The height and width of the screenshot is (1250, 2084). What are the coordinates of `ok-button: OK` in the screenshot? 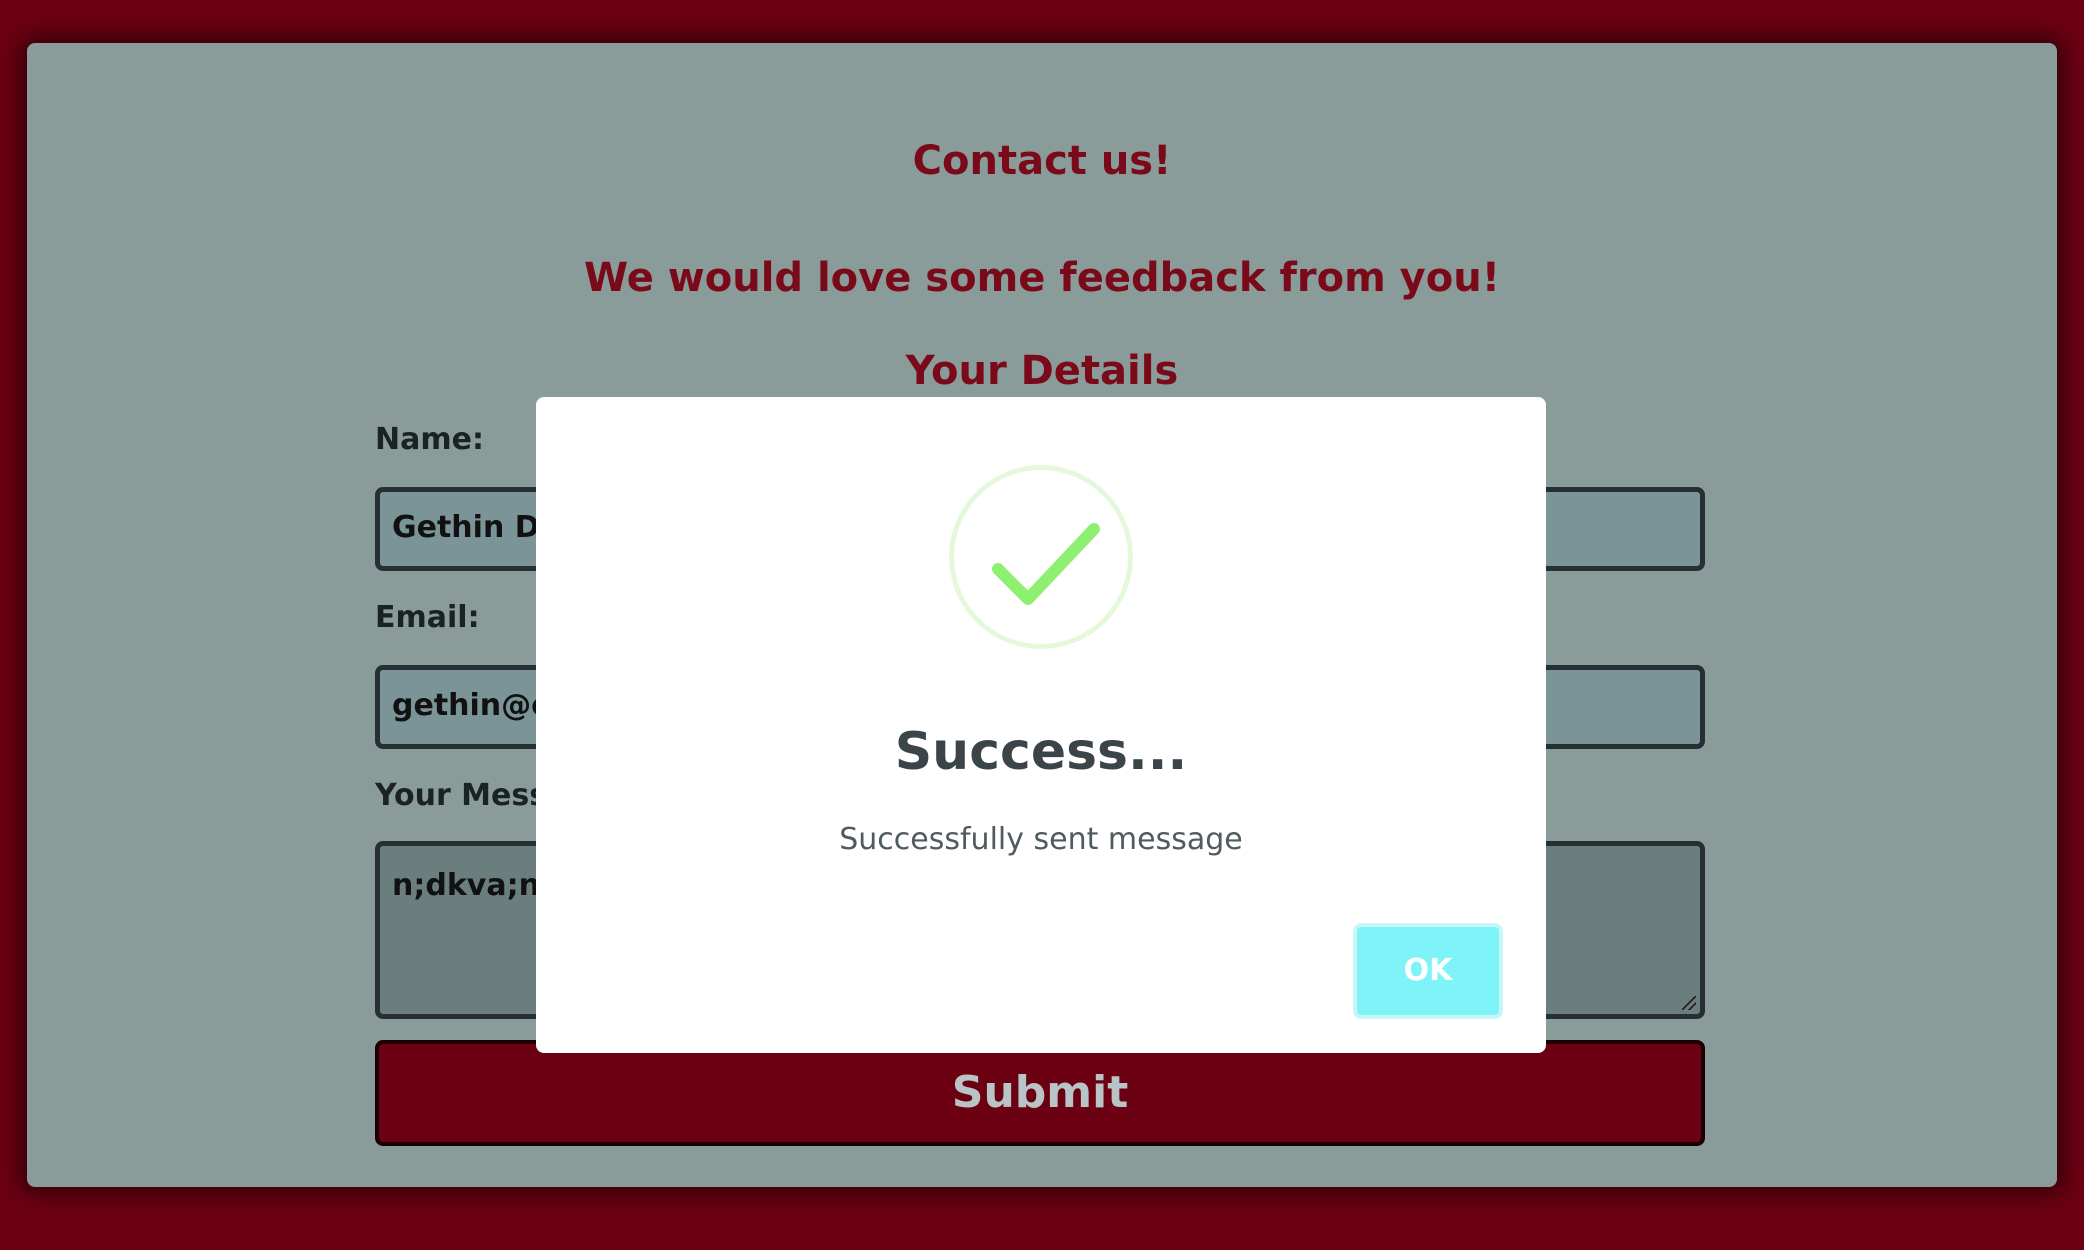 It's located at (1428, 971).